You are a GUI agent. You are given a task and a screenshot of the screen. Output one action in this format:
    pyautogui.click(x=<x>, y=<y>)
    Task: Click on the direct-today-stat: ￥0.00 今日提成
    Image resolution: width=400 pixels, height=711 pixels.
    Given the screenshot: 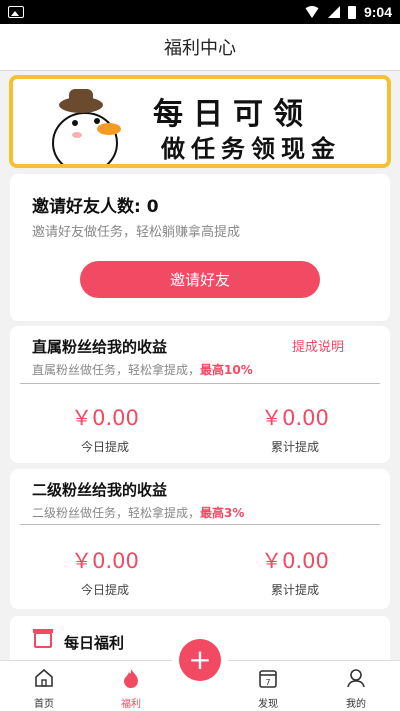 What is the action you would take?
    pyautogui.click(x=105, y=428)
    